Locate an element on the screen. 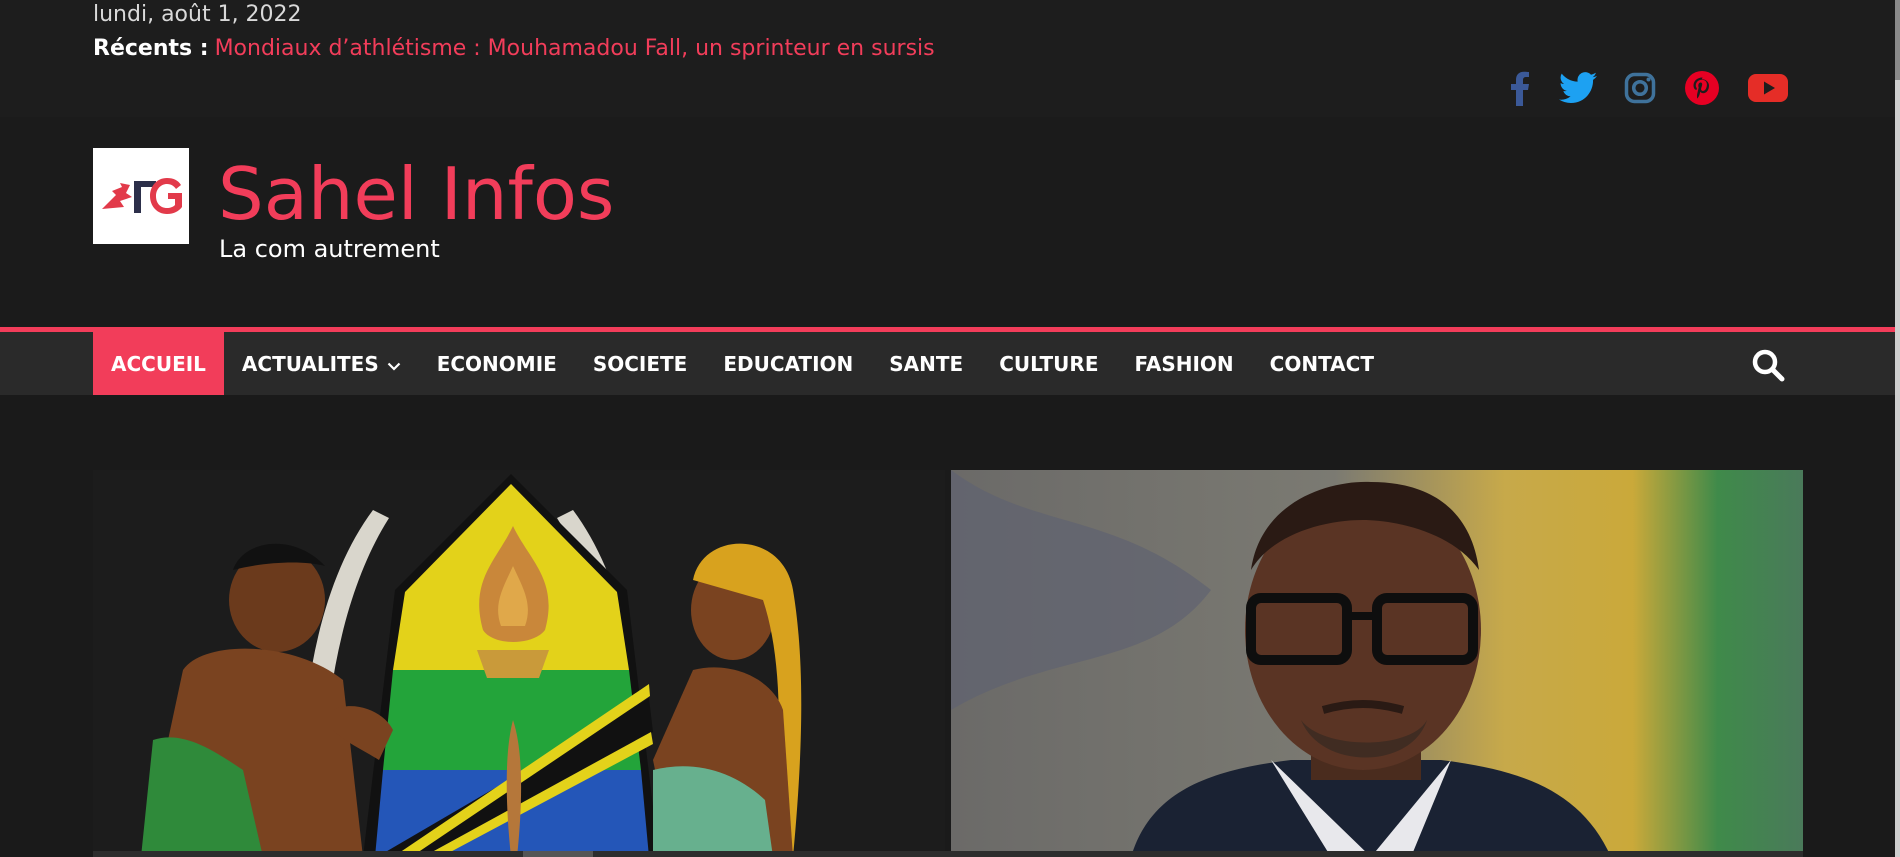  nav-label: SANTE is located at coordinates (926, 363).